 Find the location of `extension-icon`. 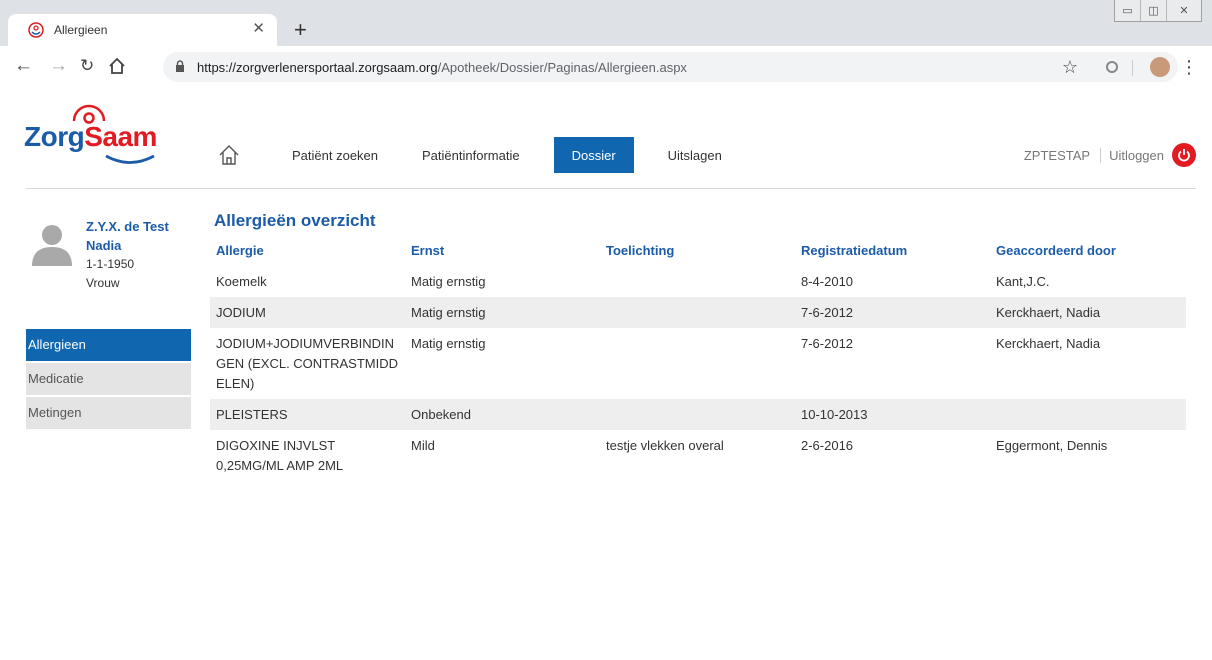

extension-icon is located at coordinates (1112, 67).